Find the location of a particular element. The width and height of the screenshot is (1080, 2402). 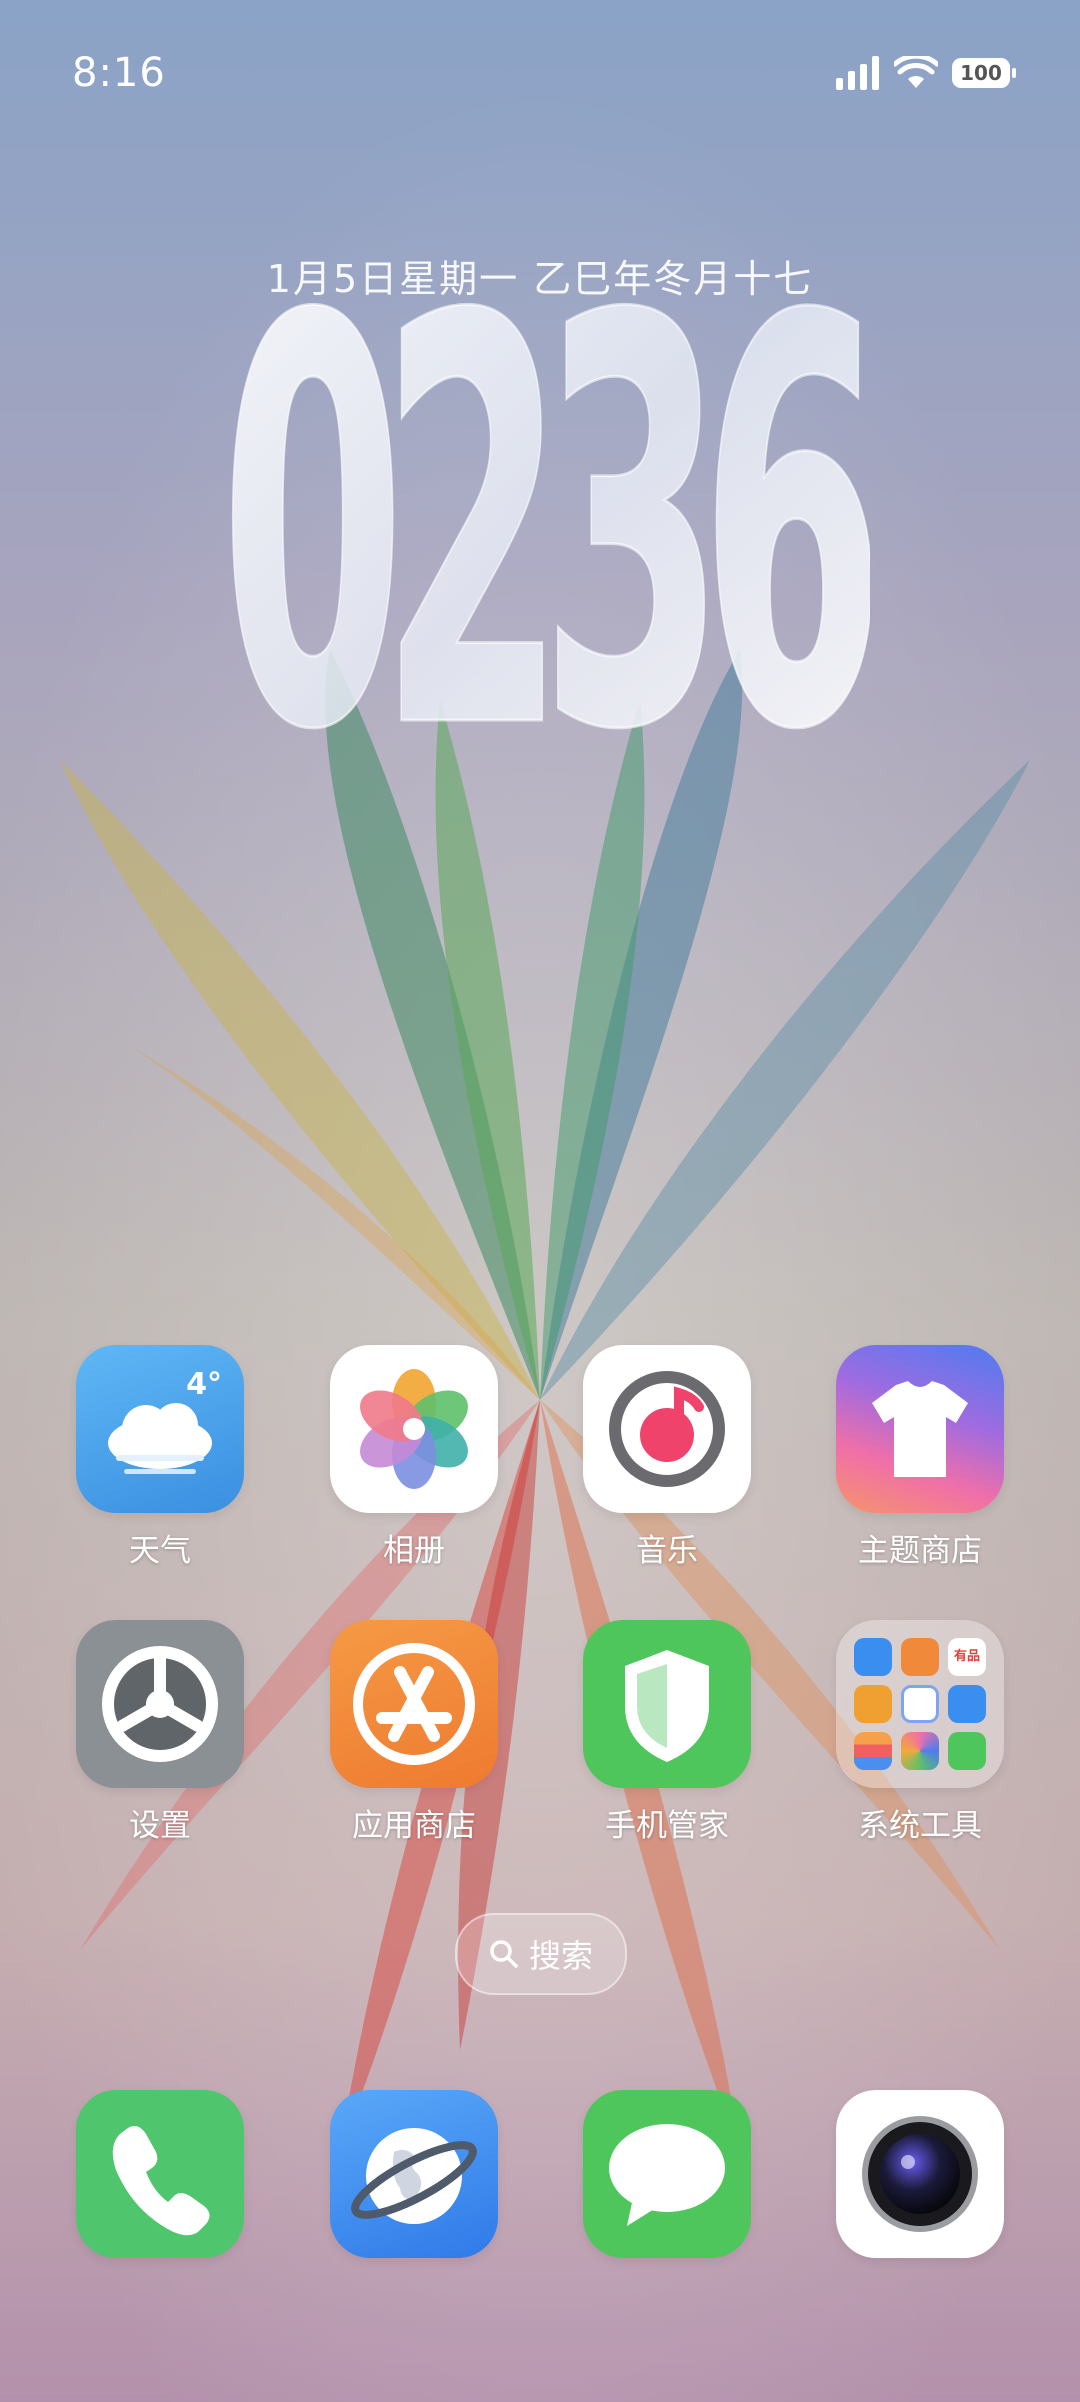

app-label: 系统工具 is located at coordinates (920, 1826).